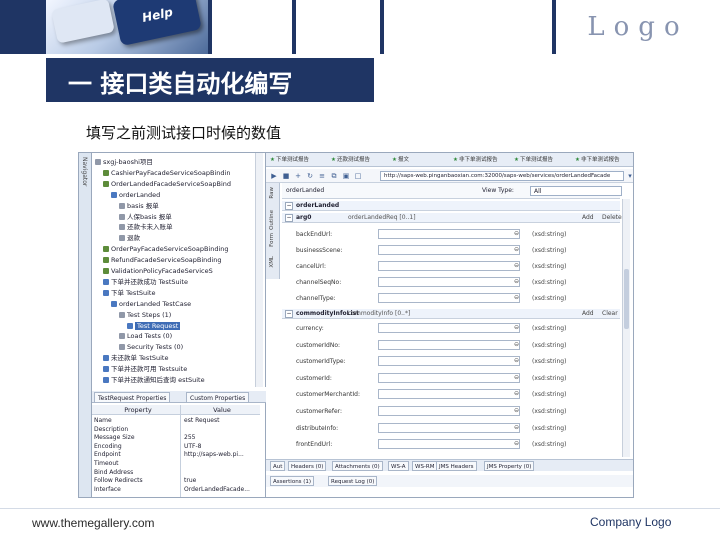  Describe the element at coordinates (357, 466) in the screenshot. I see `bottom-tab: Attachments (0)` at that location.